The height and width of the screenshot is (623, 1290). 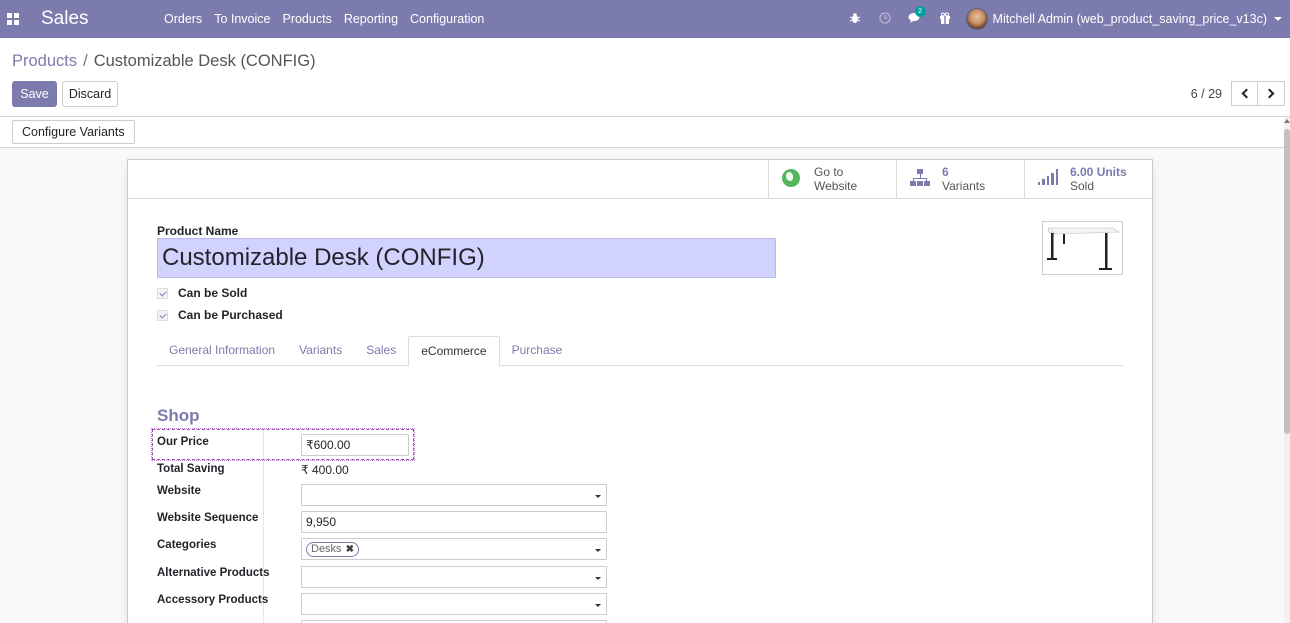 I want to click on pager-next-button, so click(x=1271, y=93).